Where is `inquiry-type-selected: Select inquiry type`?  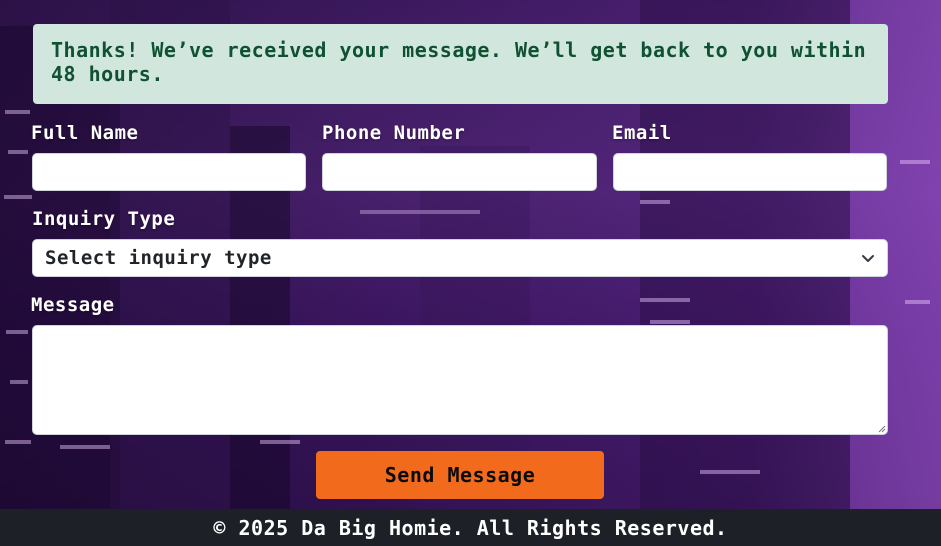 inquiry-type-selected: Select inquiry type is located at coordinates (158, 258).